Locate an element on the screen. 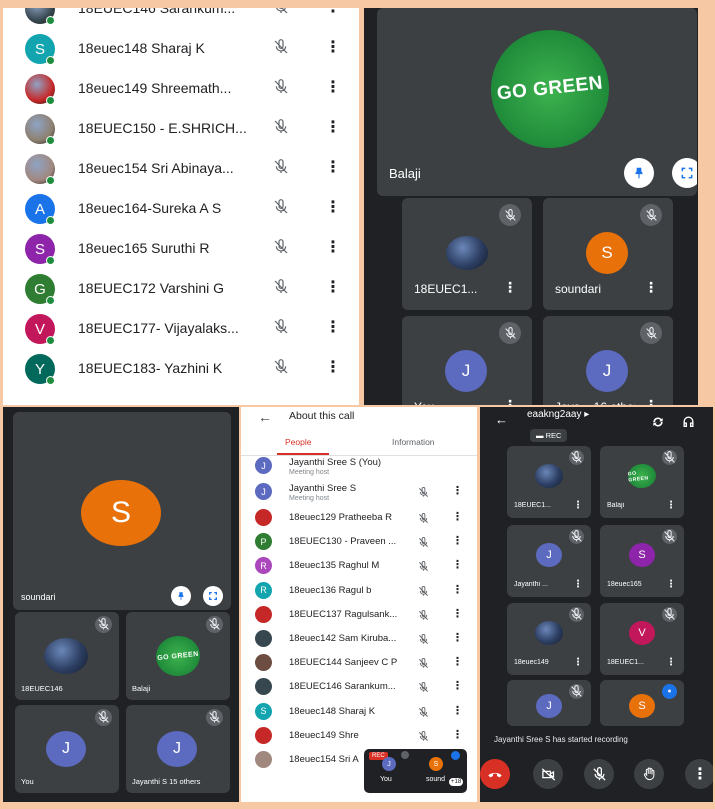  participant-row: R 18euec135 Raghul M ⋮ is located at coordinates (359, 565).